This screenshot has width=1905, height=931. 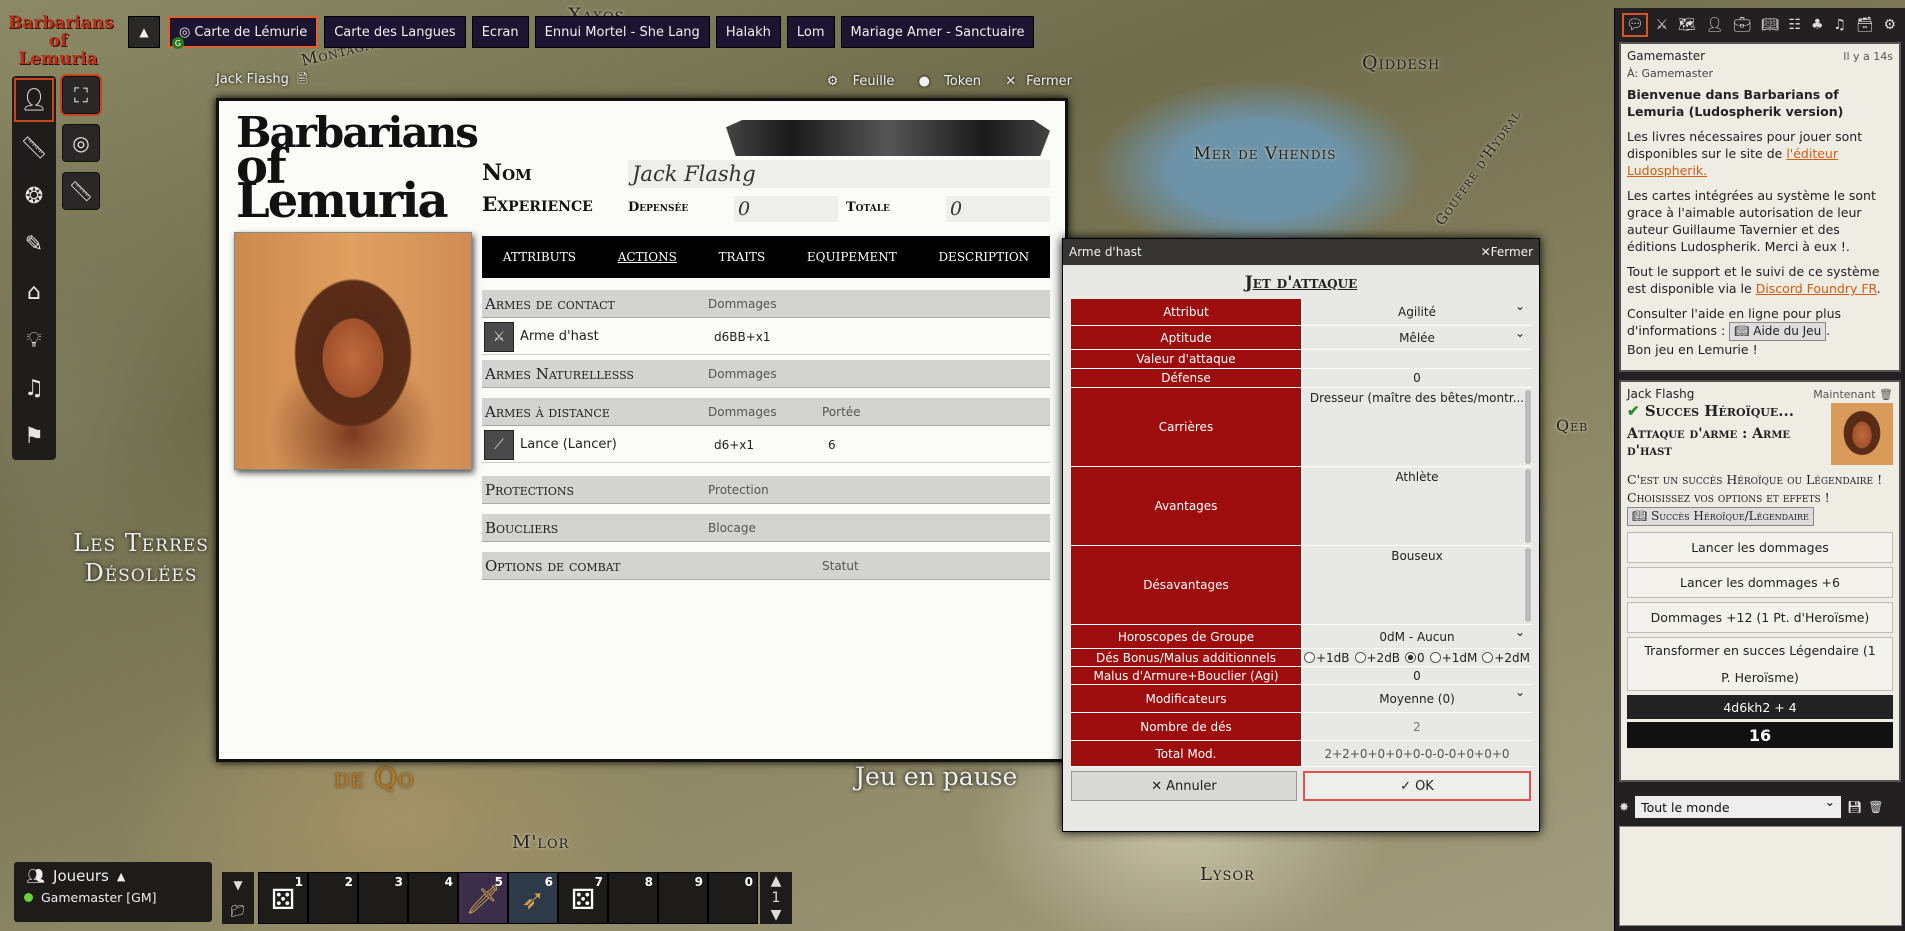 I want to click on total-input: 0, so click(x=998, y=209).